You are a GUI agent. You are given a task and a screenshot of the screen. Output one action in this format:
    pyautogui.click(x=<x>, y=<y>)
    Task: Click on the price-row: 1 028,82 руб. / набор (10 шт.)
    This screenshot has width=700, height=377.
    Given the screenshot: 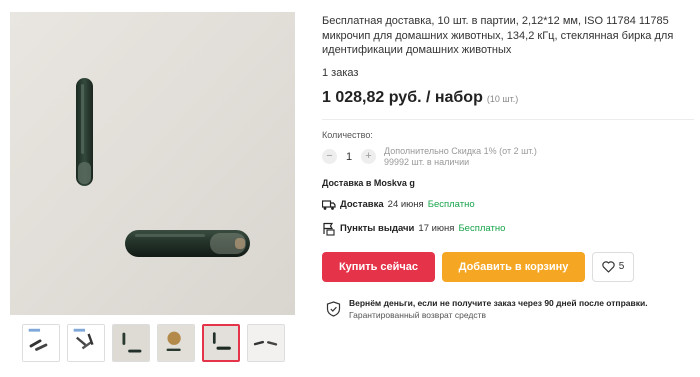 What is the action you would take?
    pyautogui.click(x=508, y=98)
    